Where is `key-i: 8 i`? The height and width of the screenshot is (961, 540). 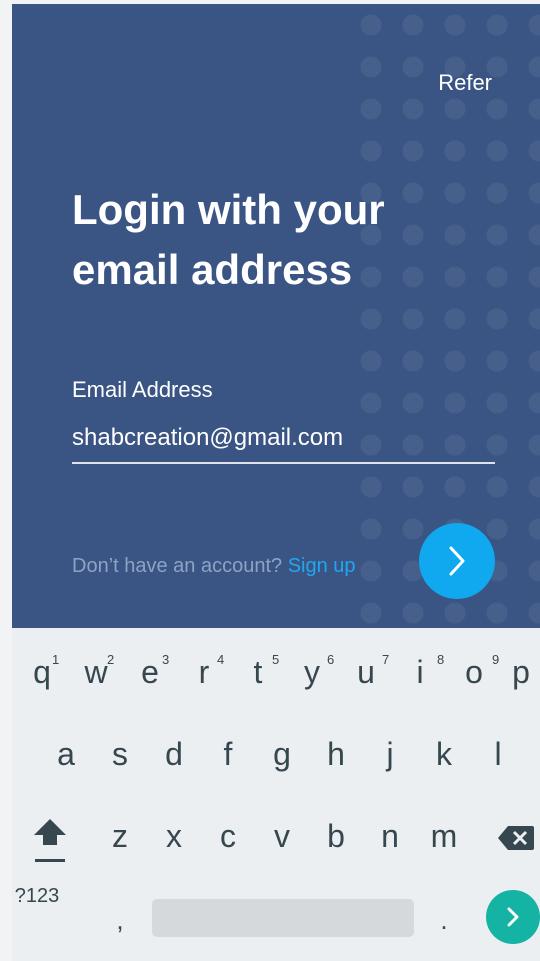
key-i: 8 i is located at coordinates (420, 672).